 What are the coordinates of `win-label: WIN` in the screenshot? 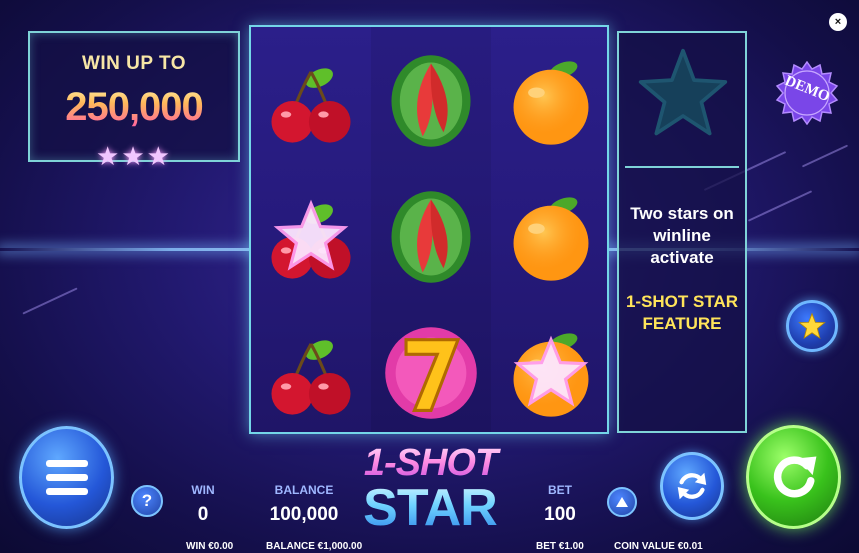 It's located at (203, 490).